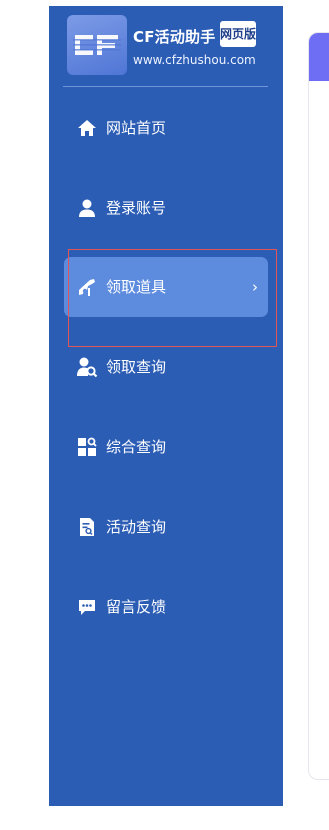 This screenshot has height=830, width=329. What do you see at coordinates (136, 607) in the screenshot?
I see `nav-label: 留言反馈` at bounding box center [136, 607].